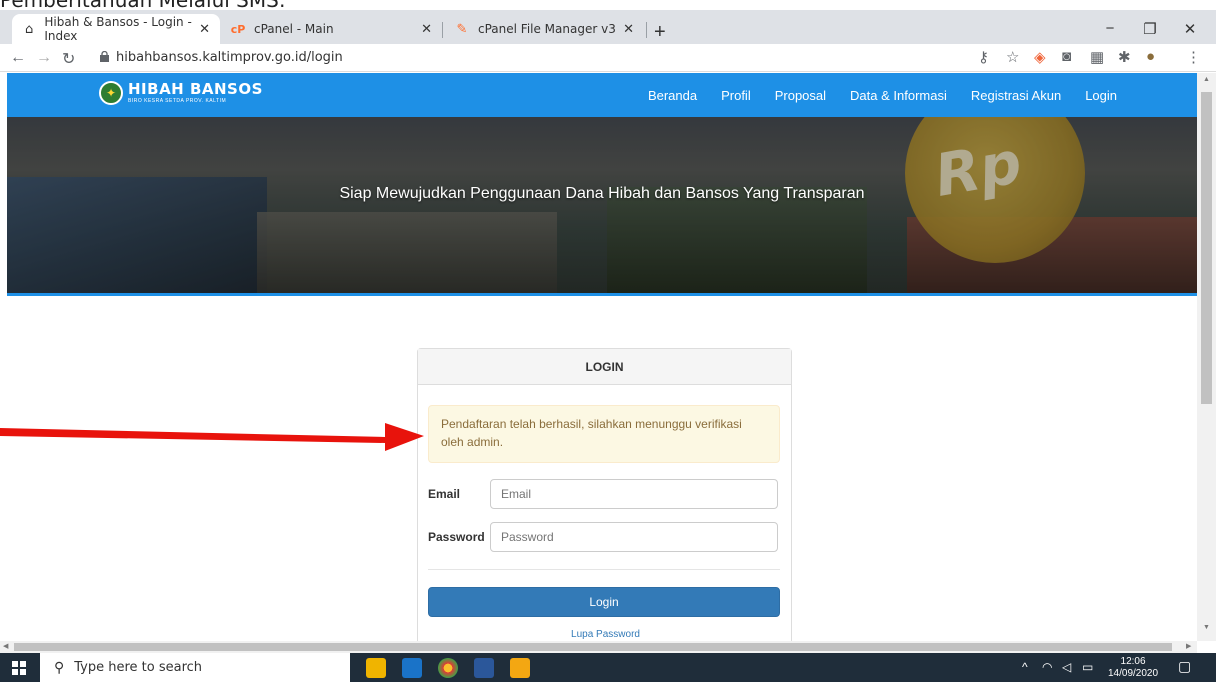  What do you see at coordinates (111, 93) in the screenshot?
I see `logo-icon: ✦` at bounding box center [111, 93].